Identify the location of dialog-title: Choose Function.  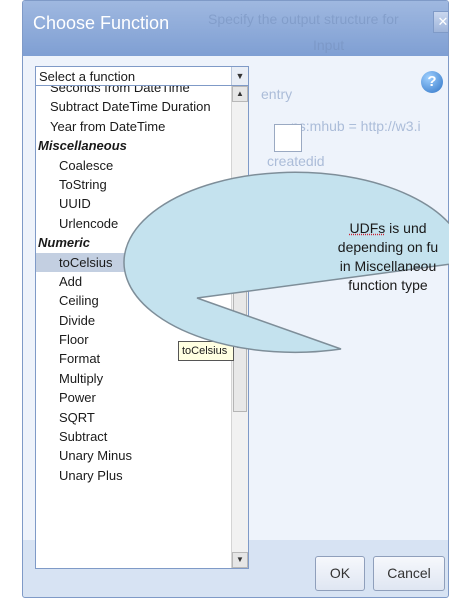
(101, 23).